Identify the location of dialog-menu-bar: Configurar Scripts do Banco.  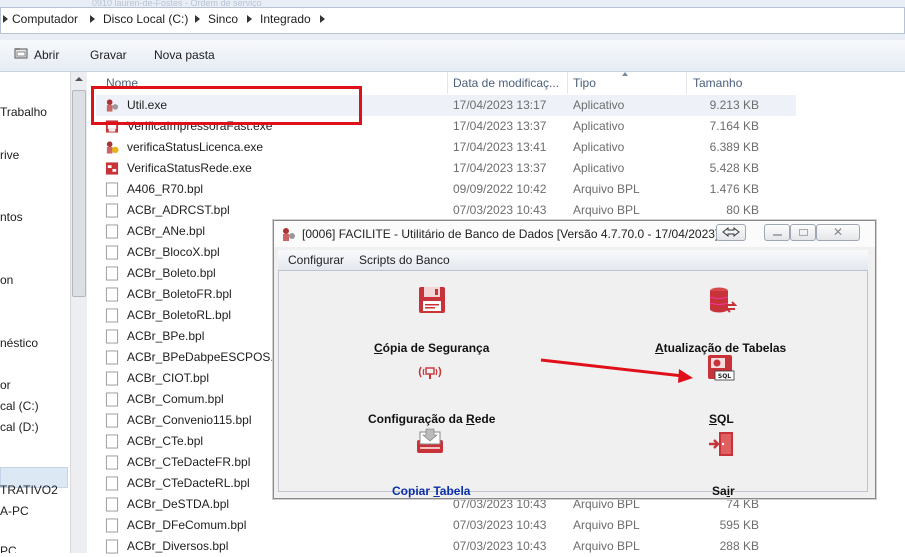
(573, 260).